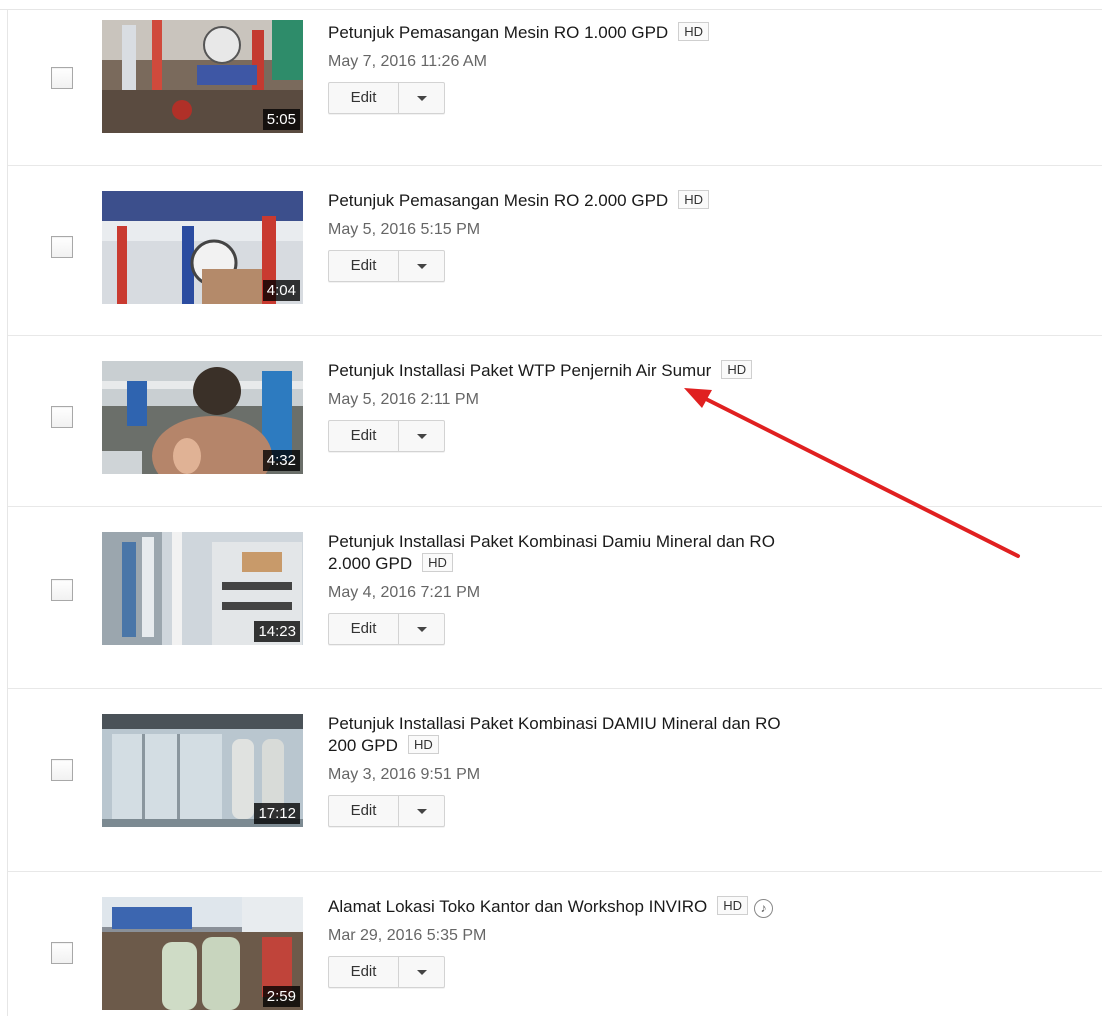 The image size is (1102, 1016). What do you see at coordinates (281, 460) in the screenshot?
I see `video-duration: 4:32` at bounding box center [281, 460].